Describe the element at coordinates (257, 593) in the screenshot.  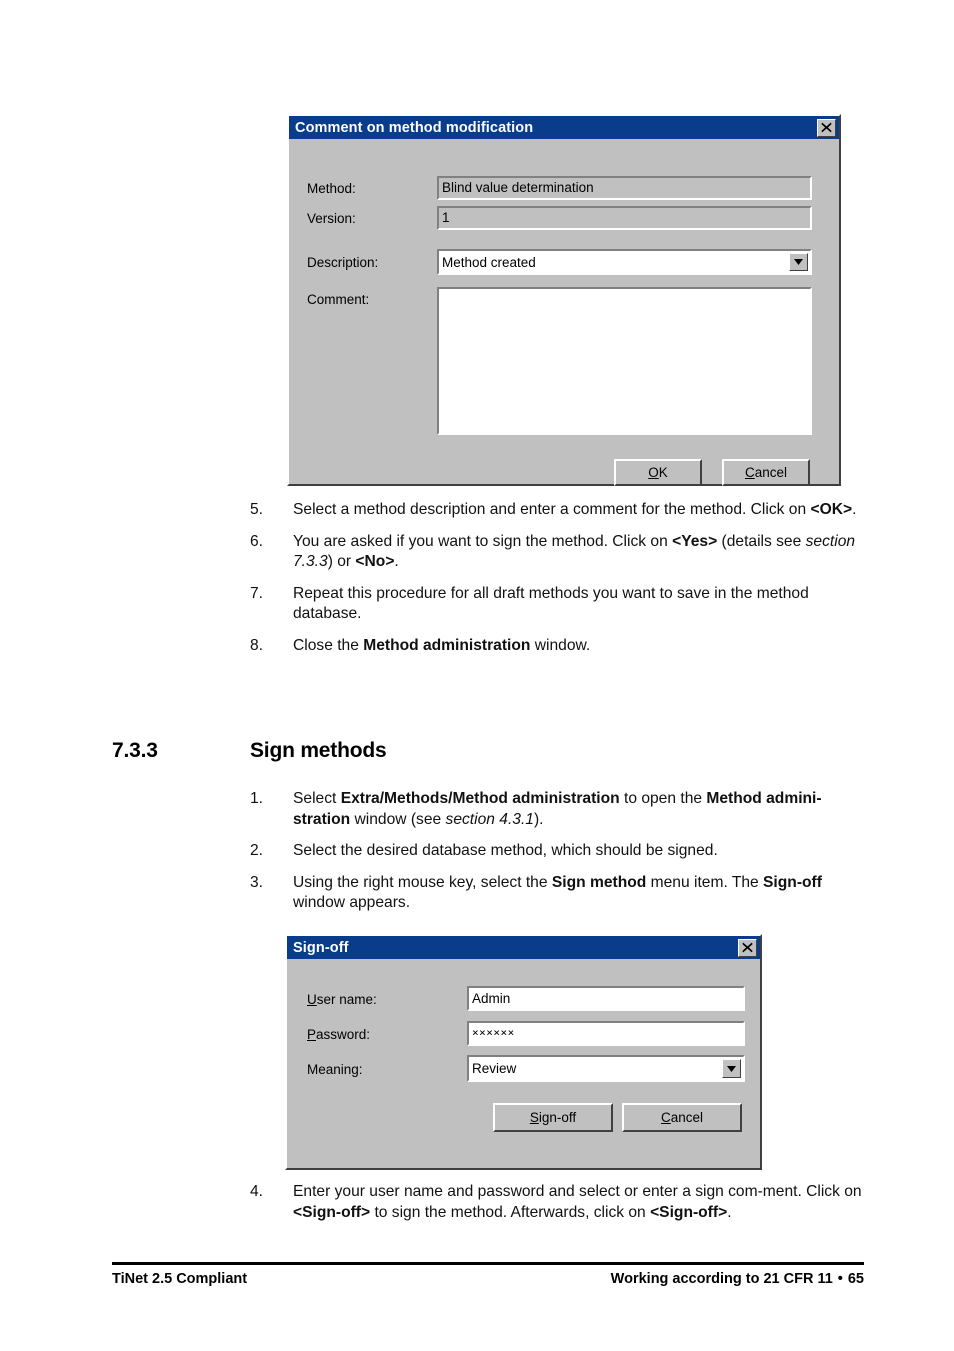
I see `step-number: 7.` at that location.